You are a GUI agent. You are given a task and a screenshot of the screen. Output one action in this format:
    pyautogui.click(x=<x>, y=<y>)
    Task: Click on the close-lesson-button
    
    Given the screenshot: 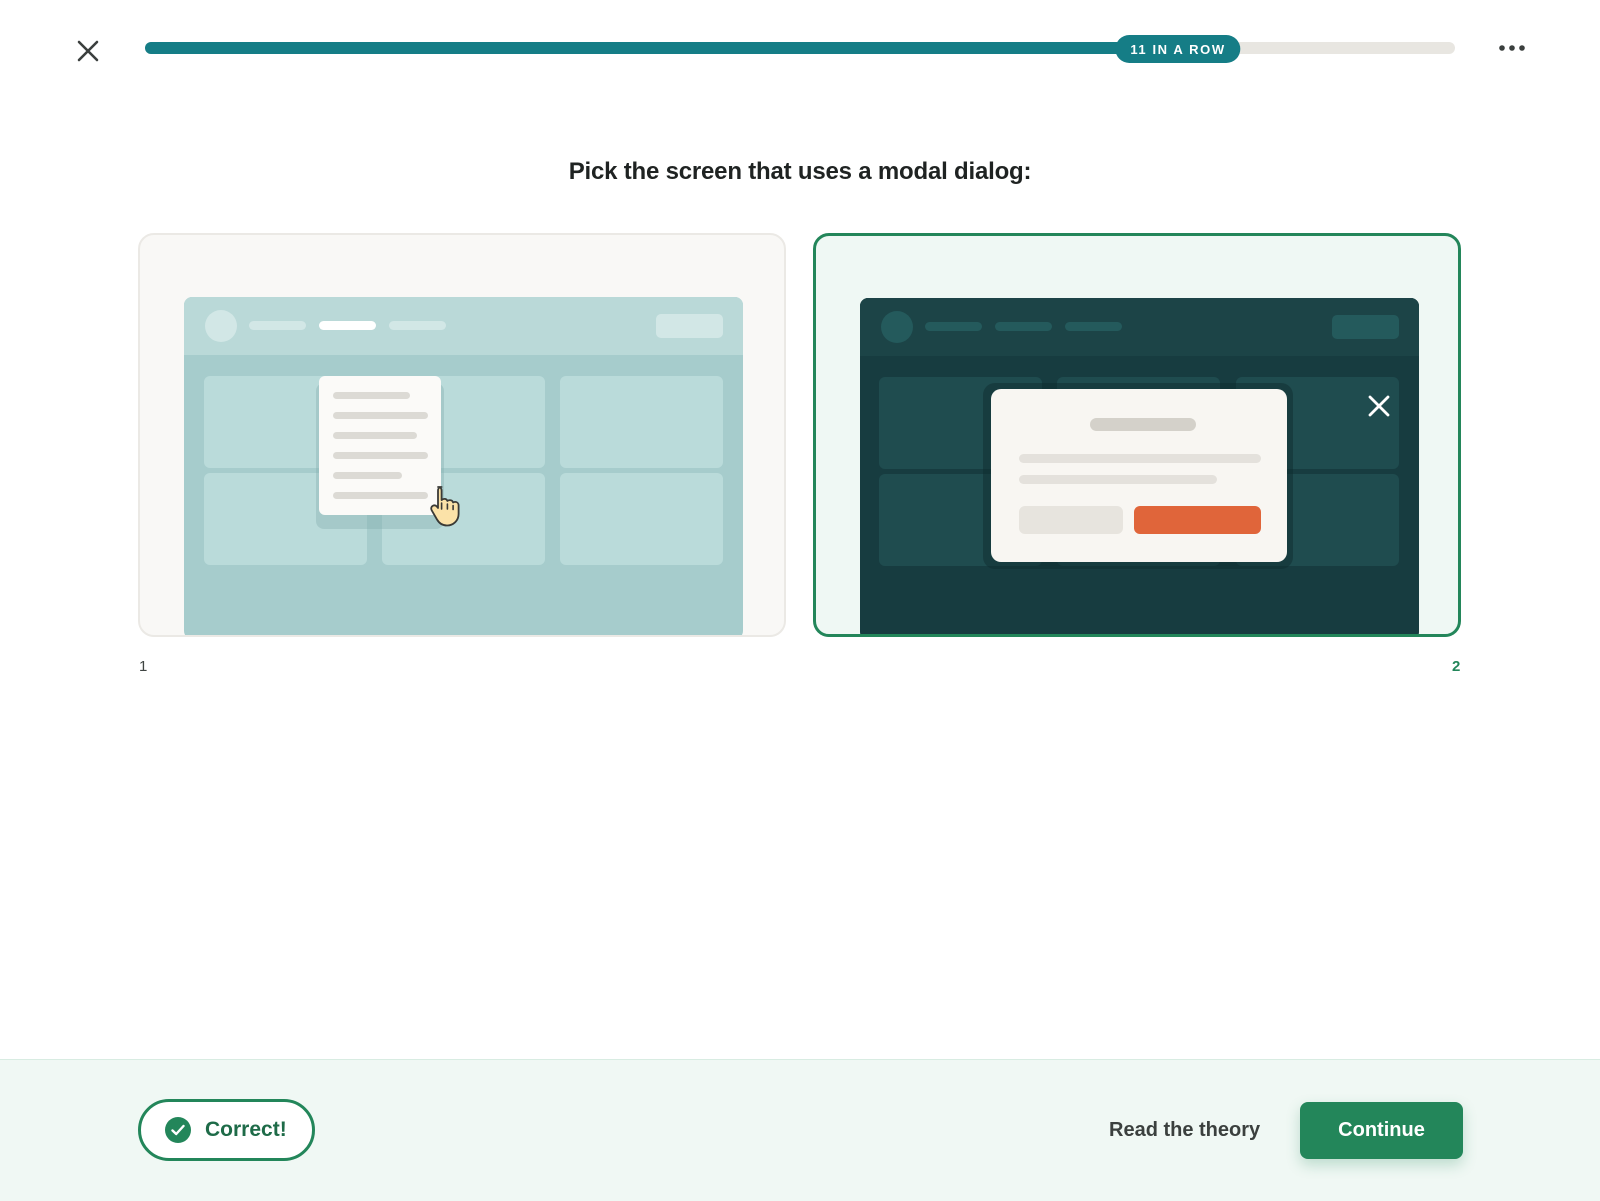 What is the action you would take?
    pyautogui.click(x=88, y=51)
    